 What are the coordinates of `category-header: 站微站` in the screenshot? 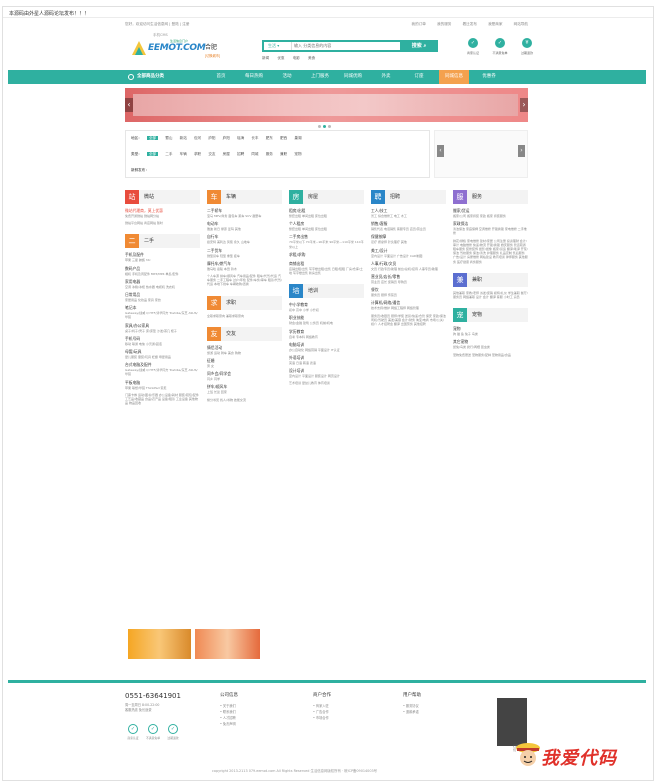 It's located at (162, 197).